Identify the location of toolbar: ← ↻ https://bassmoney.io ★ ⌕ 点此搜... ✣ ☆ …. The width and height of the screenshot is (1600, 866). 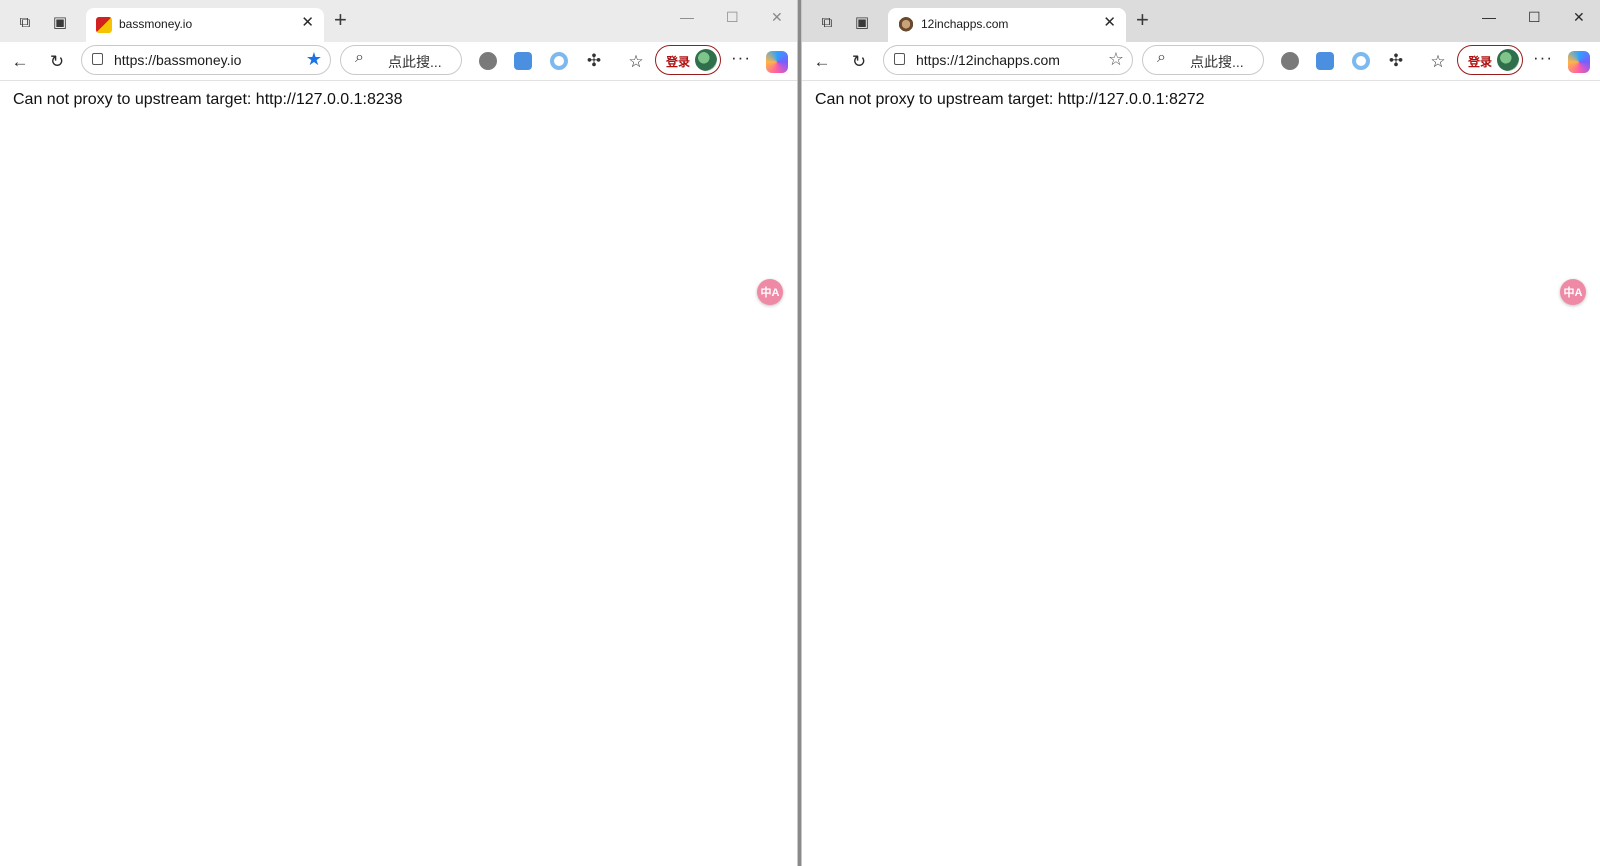
(398, 61).